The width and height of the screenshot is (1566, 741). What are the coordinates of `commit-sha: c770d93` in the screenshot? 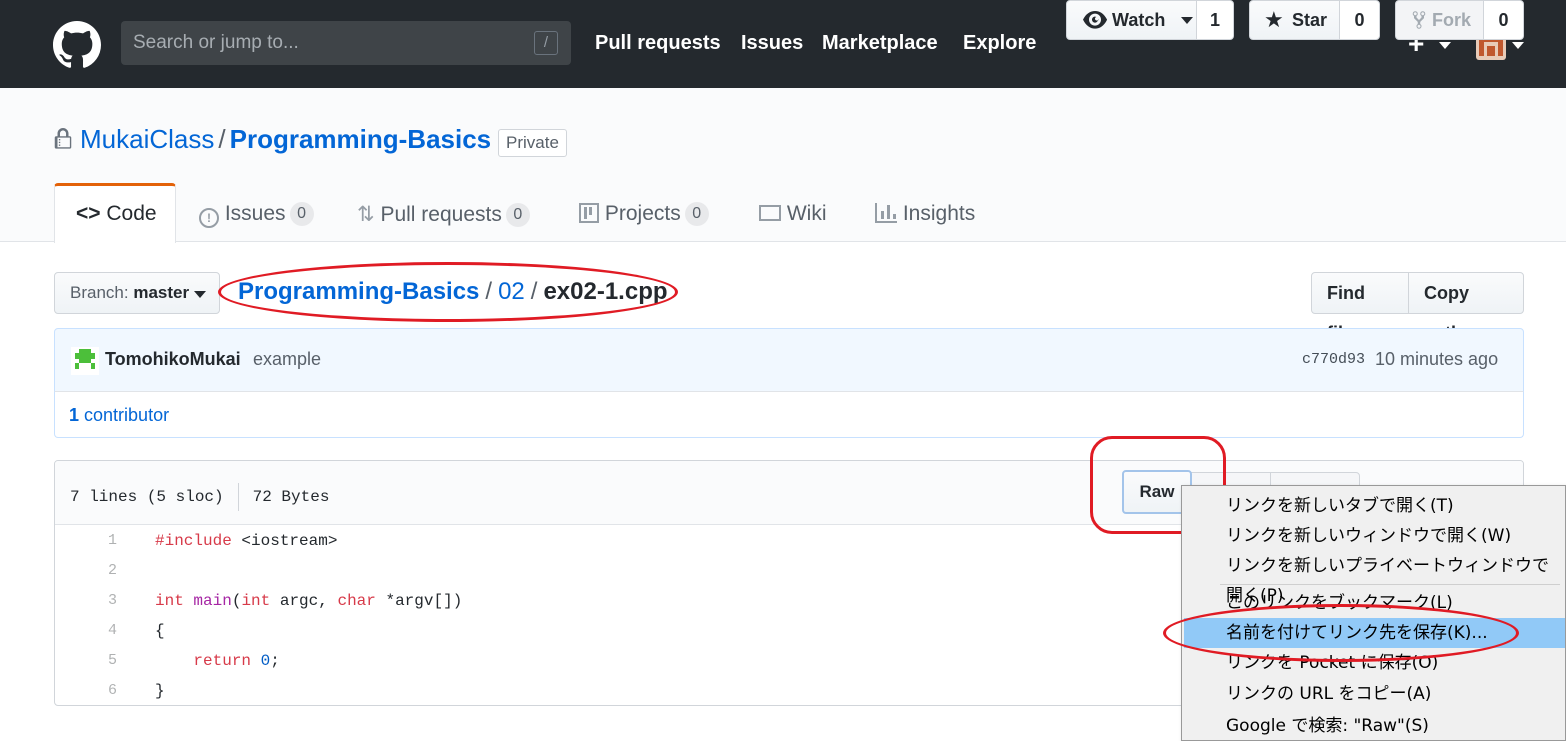 It's located at (1333, 359).